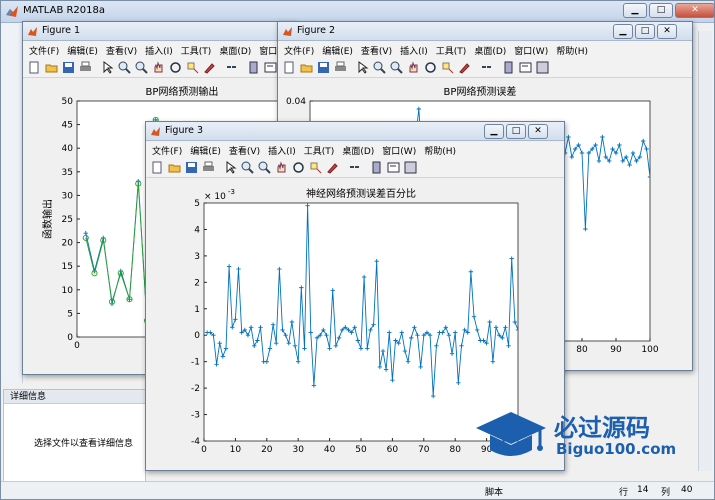  I want to click on matlab-title-bar: MATLAB R2018a ▁ □ ✕, so click(358, 12).